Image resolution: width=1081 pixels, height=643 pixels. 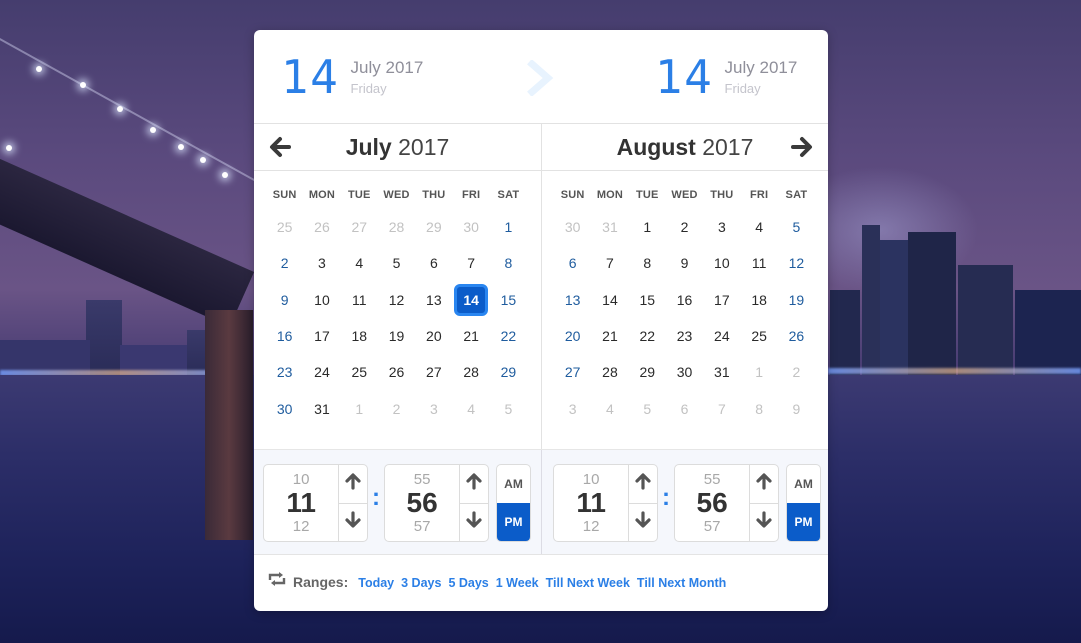 I want to click on range-link: Till Next Month, so click(x=681, y=583).